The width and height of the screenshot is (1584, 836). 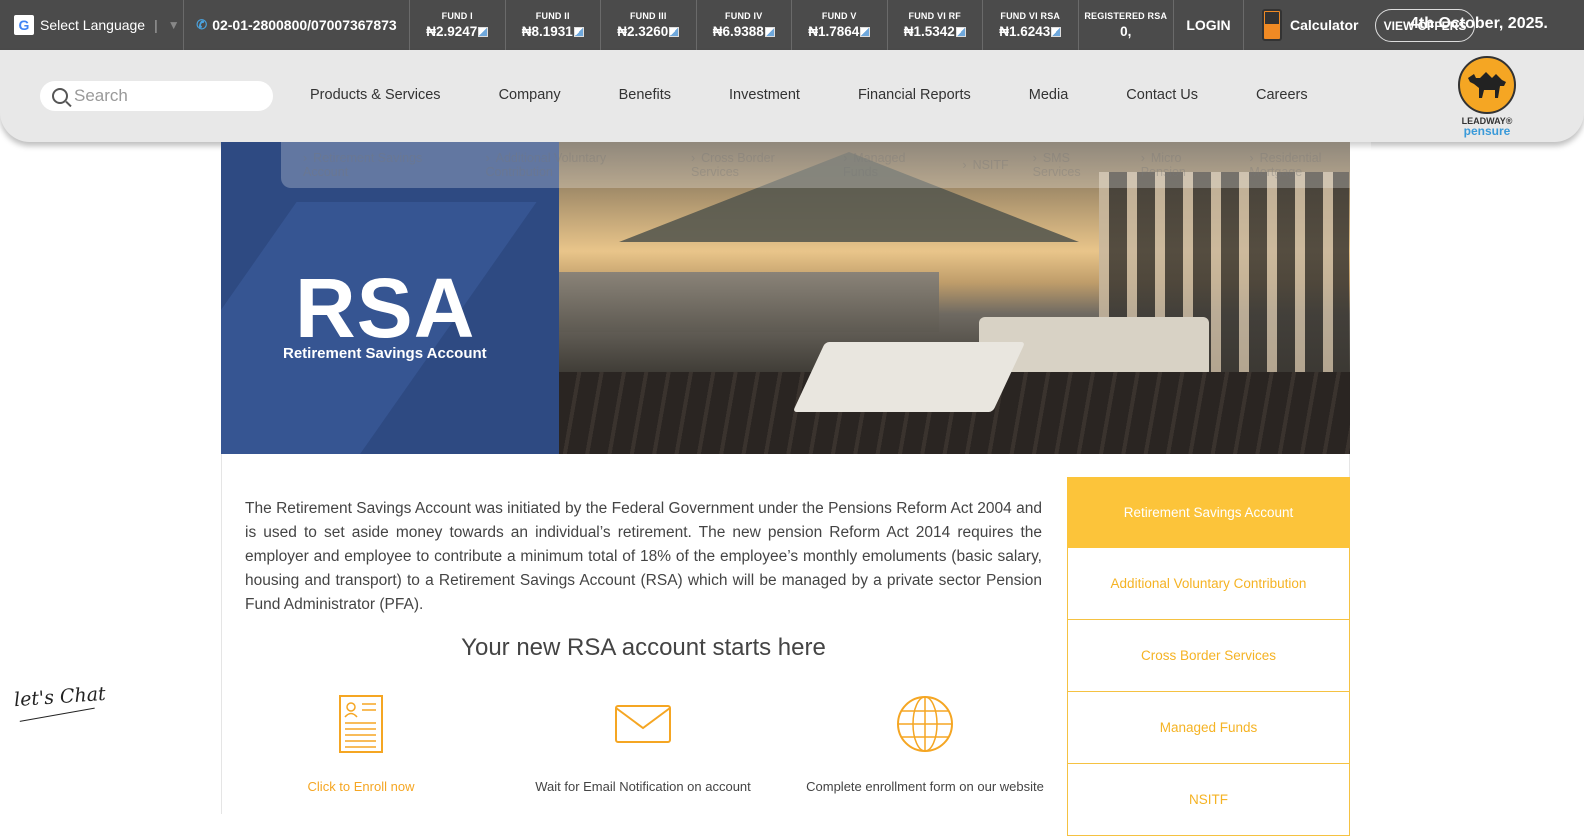 What do you see at coordinates (1324, 25) in the screenshot?
I see `calculator-label: Calculator` at bounding box center [1324, 25].